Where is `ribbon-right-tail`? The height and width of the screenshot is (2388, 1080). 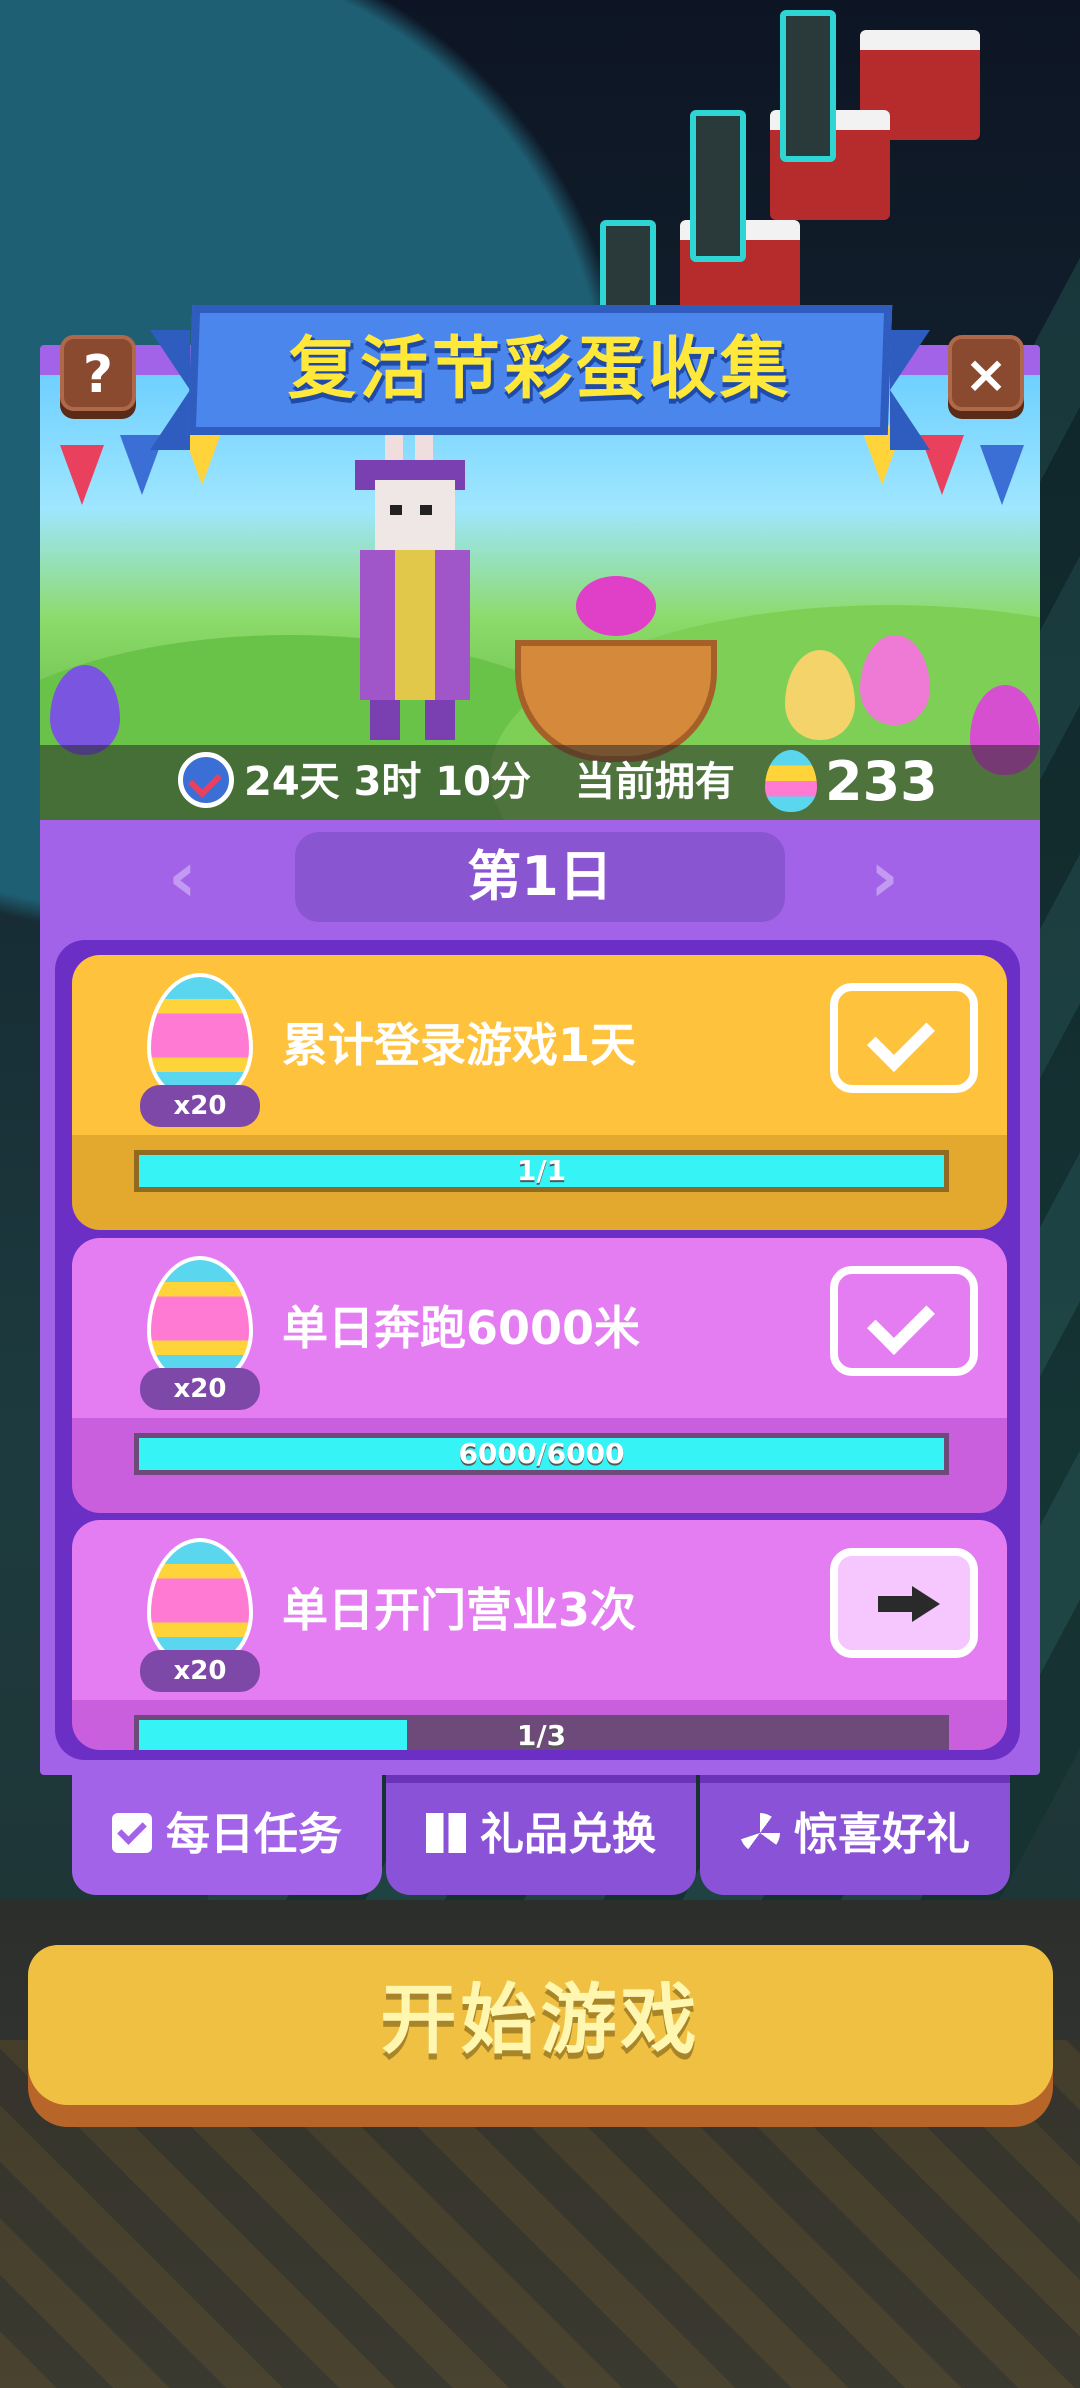
ribbon-right-tail is located at coordinates (910, 390).